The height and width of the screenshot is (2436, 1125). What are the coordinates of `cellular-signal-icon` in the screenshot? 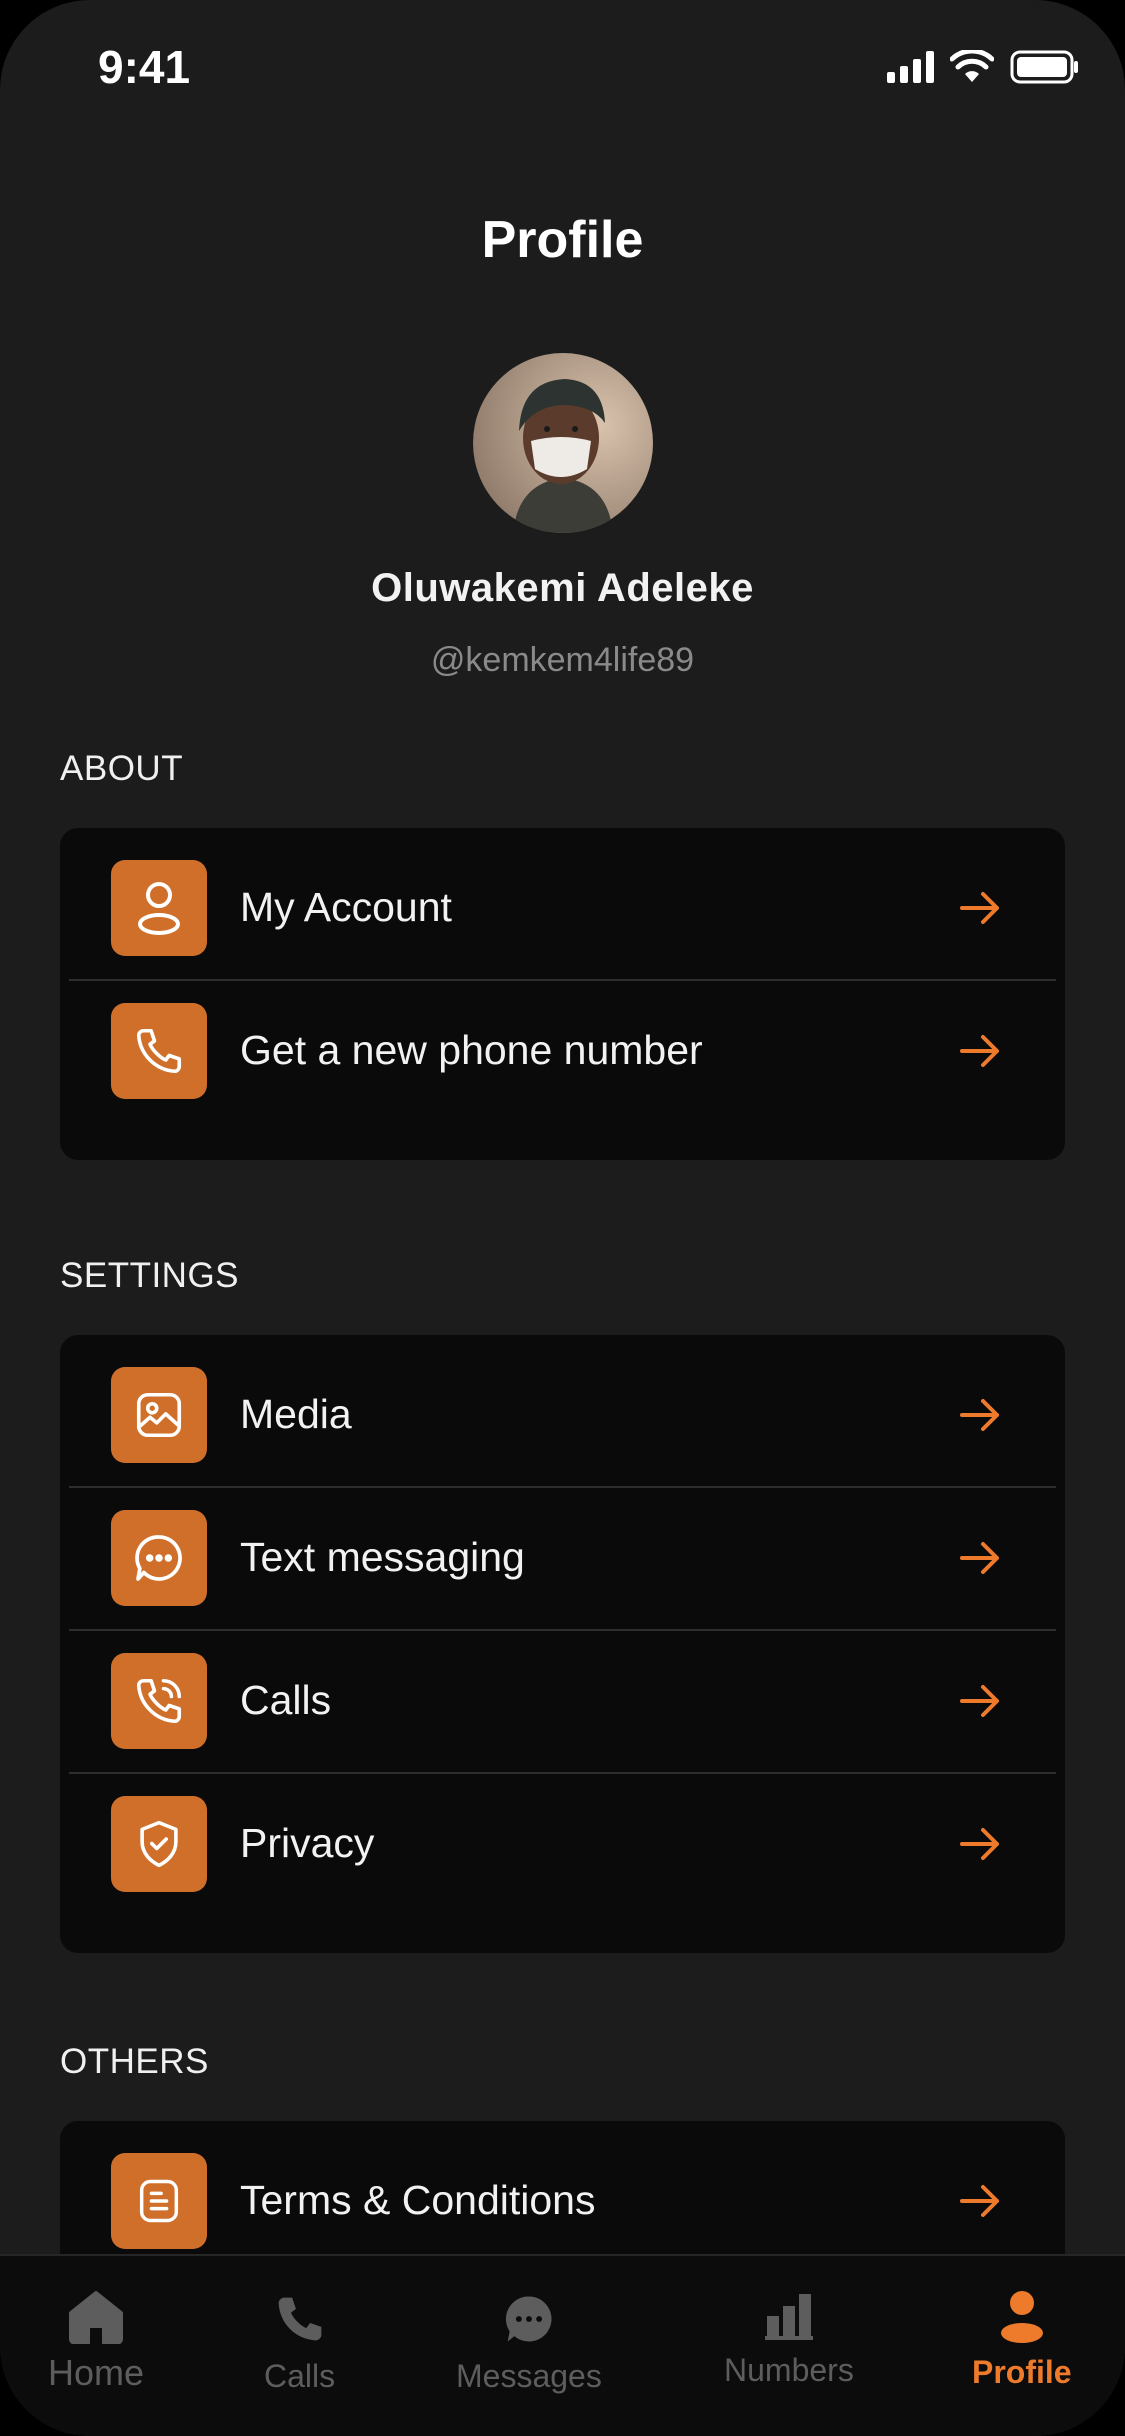 It's located at (910, 67).